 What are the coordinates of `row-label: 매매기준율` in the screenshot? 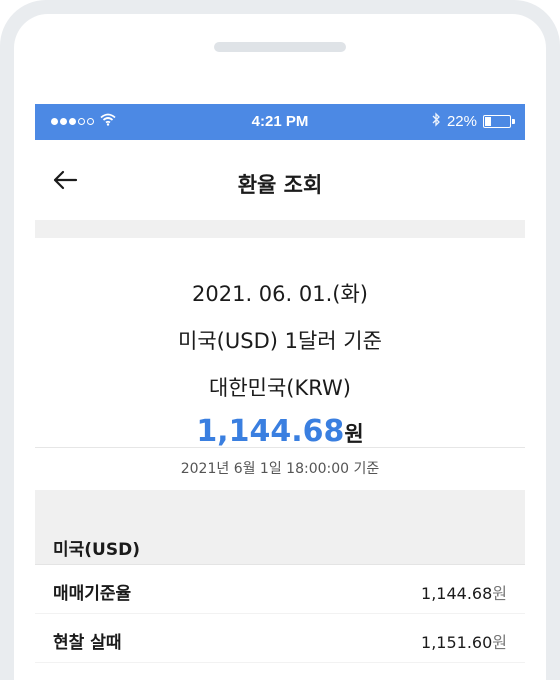 It's located at (92, 594).